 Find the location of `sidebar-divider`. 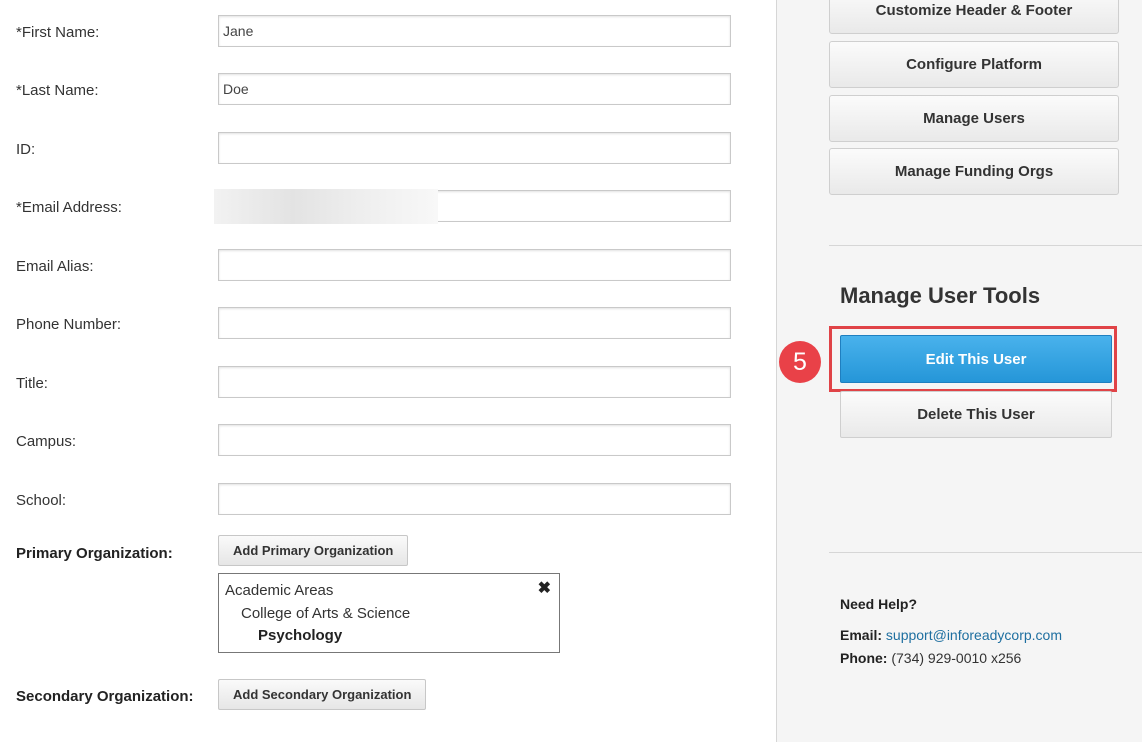

sidebar-divider is located at coordinates (985, 245).